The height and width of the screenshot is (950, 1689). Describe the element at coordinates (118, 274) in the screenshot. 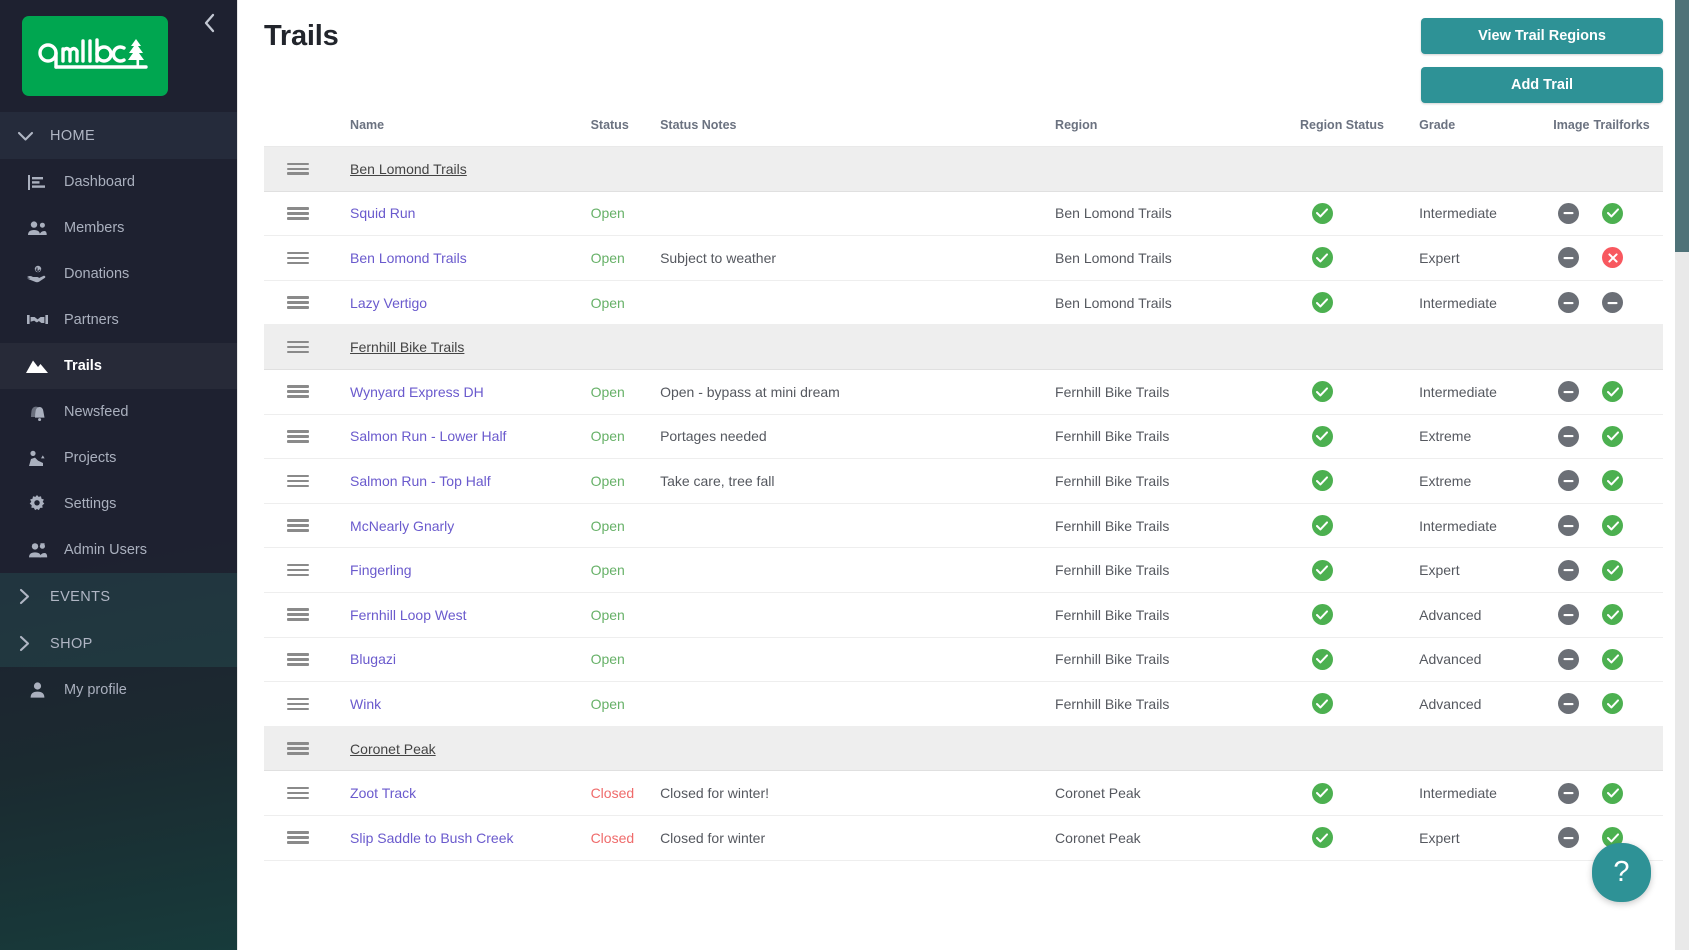

I see `sidebar-item-donations: Donations` at that location.